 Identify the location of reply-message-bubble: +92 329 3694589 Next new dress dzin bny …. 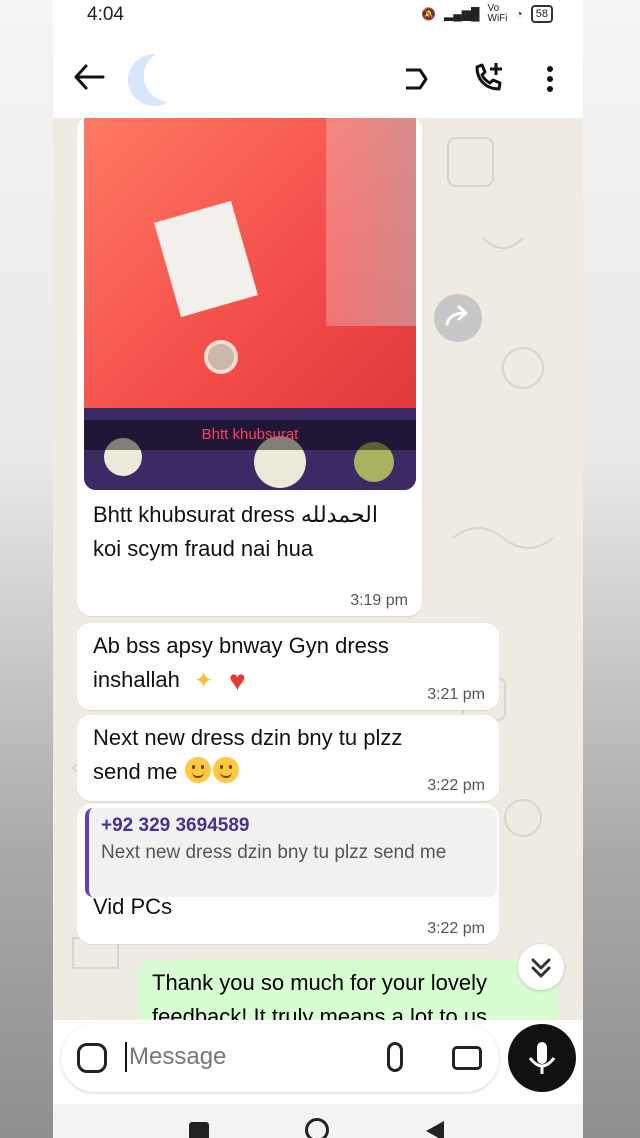
(288, 874).